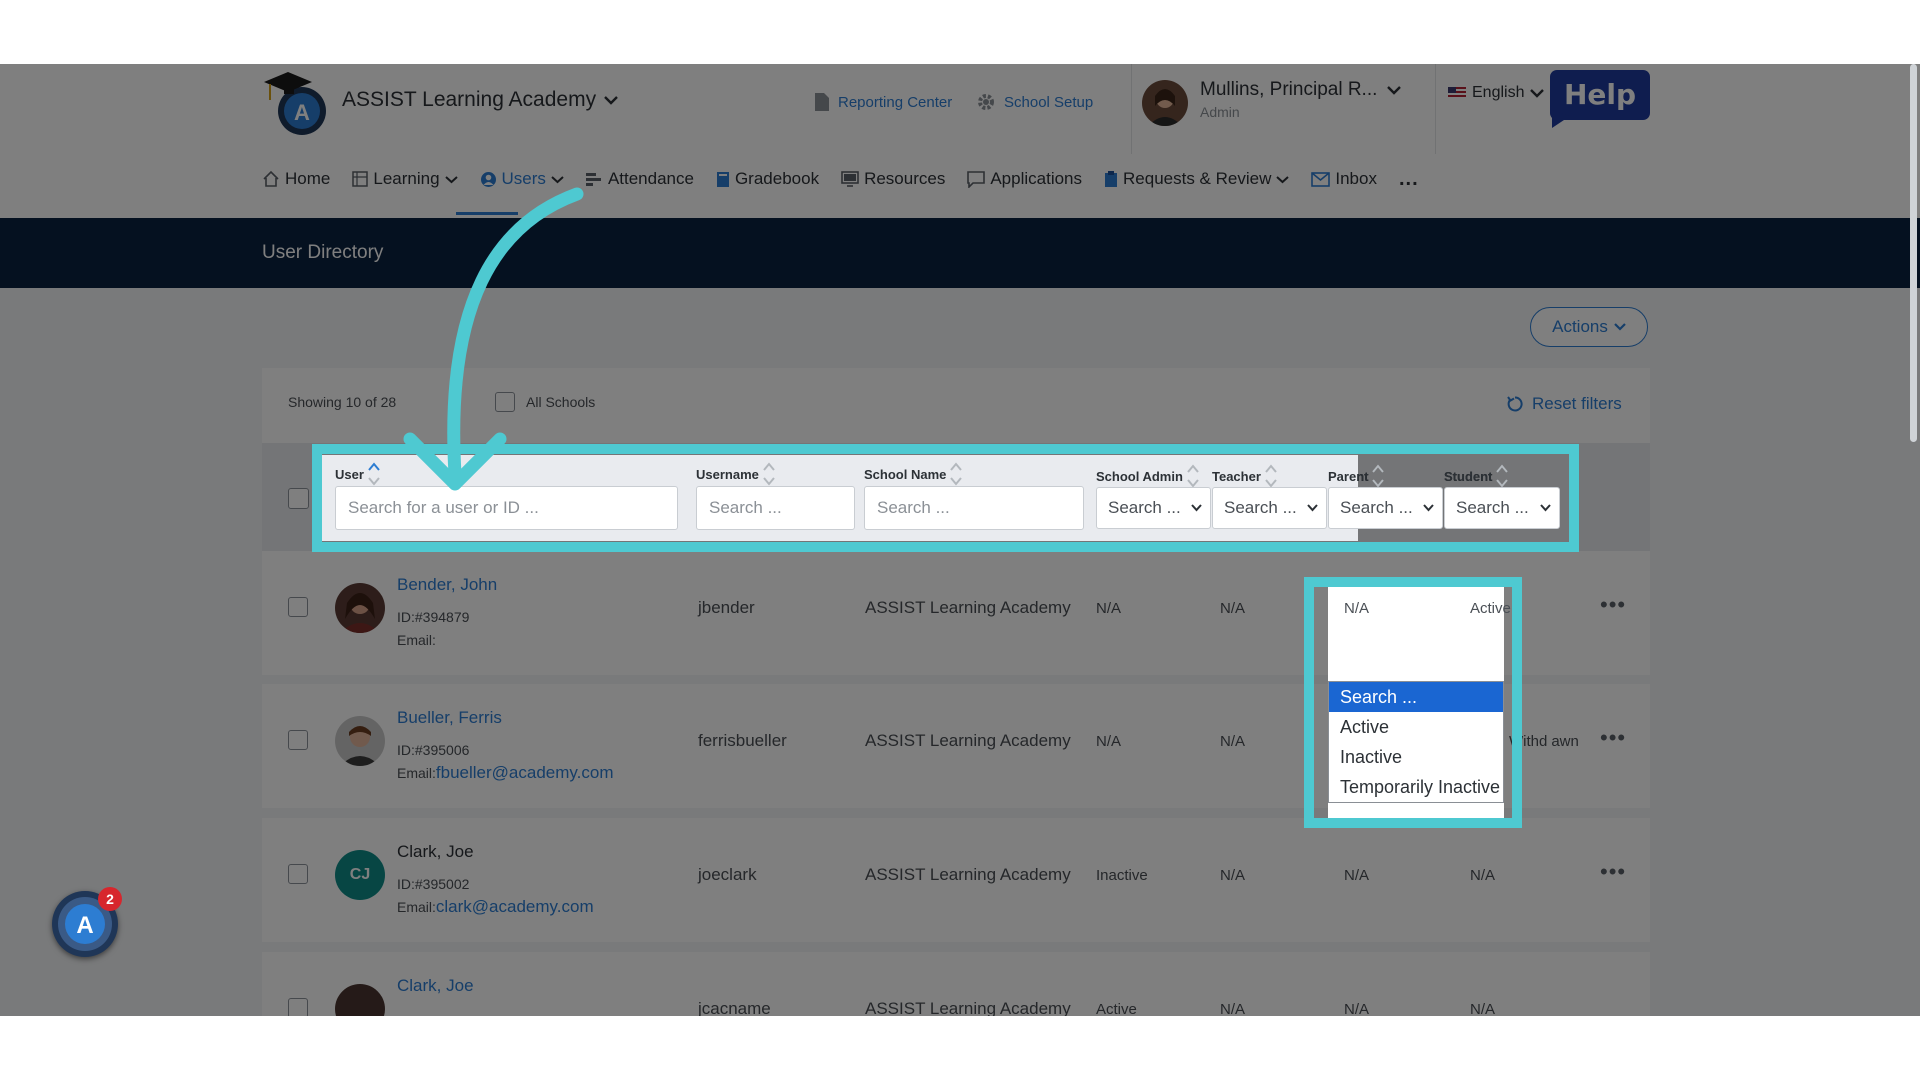 This screenshot has width=1920, height=1080. Describe the element at coordinates (1913, 253) in the screenshot. I see `scrollbar-thumb` at that location.